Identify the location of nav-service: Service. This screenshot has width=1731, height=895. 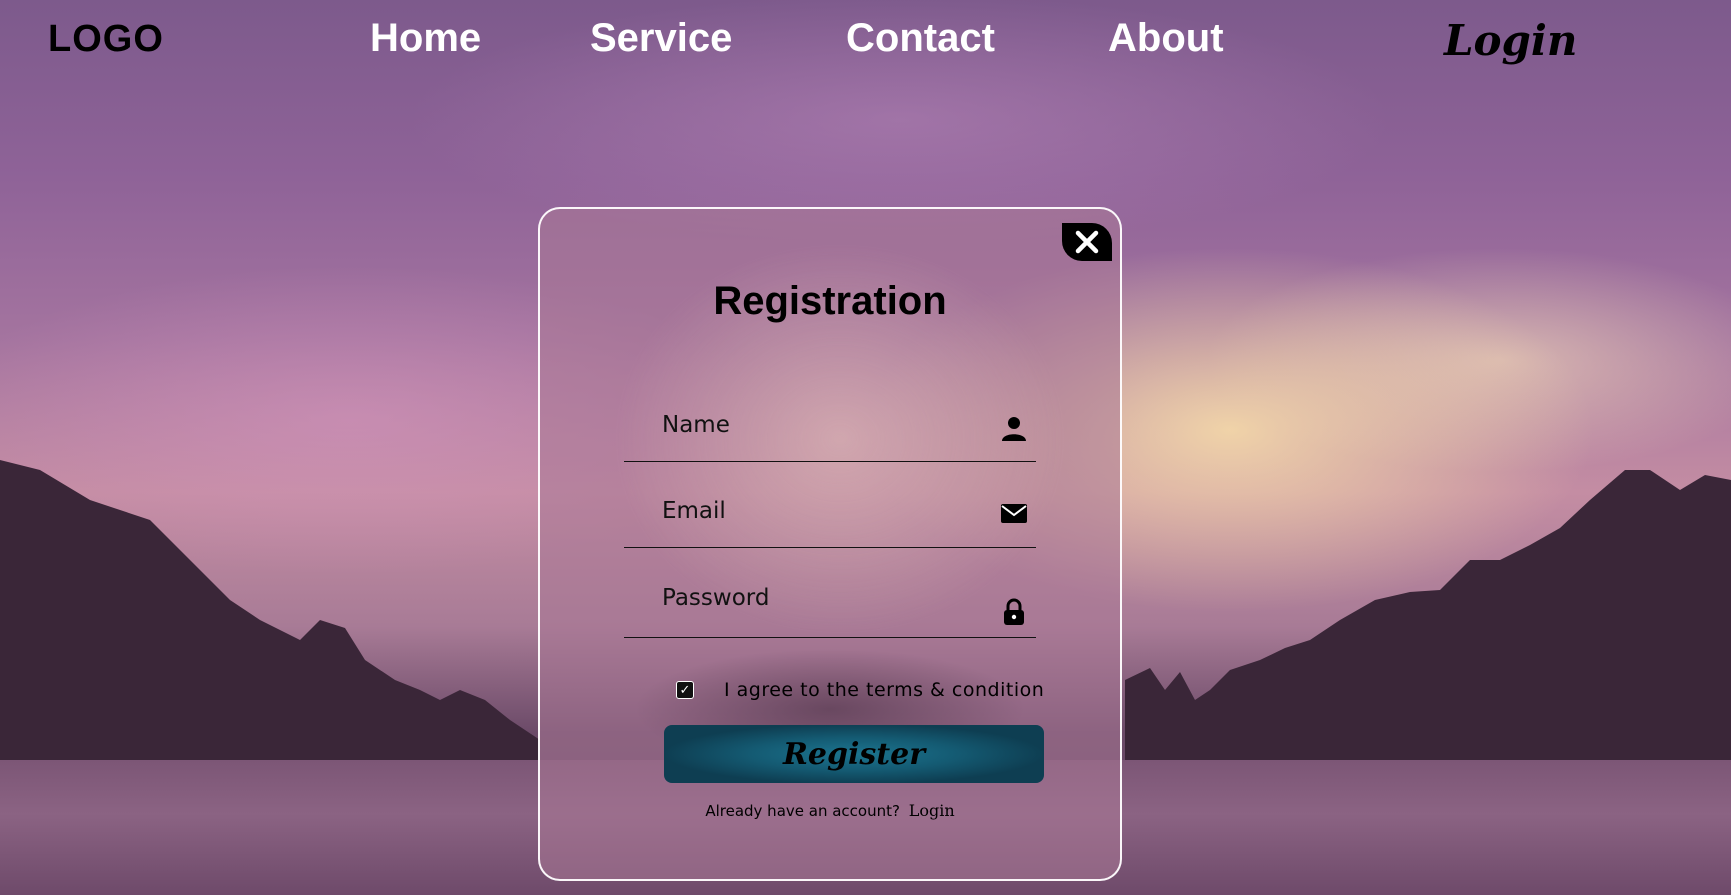
(661, 38).